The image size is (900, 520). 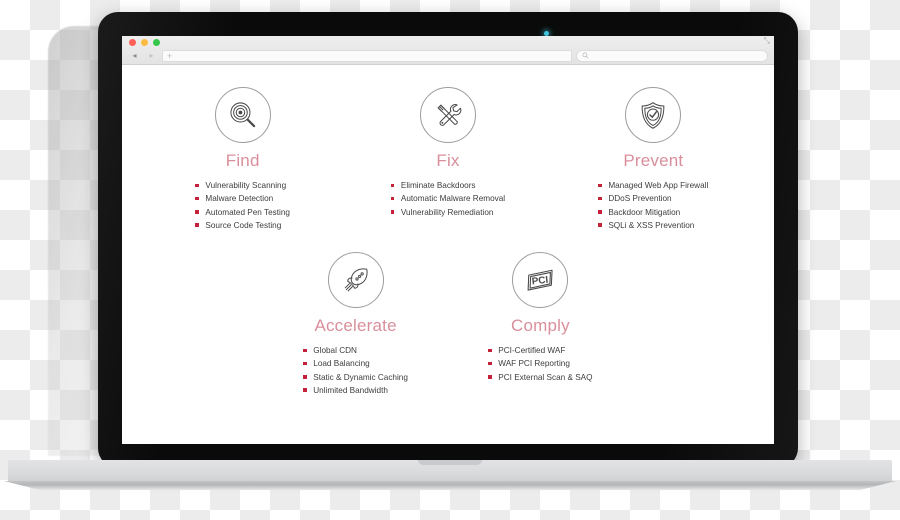 I want to click on list-item: Automatic Malware Removal, so click(x=447, y=198).